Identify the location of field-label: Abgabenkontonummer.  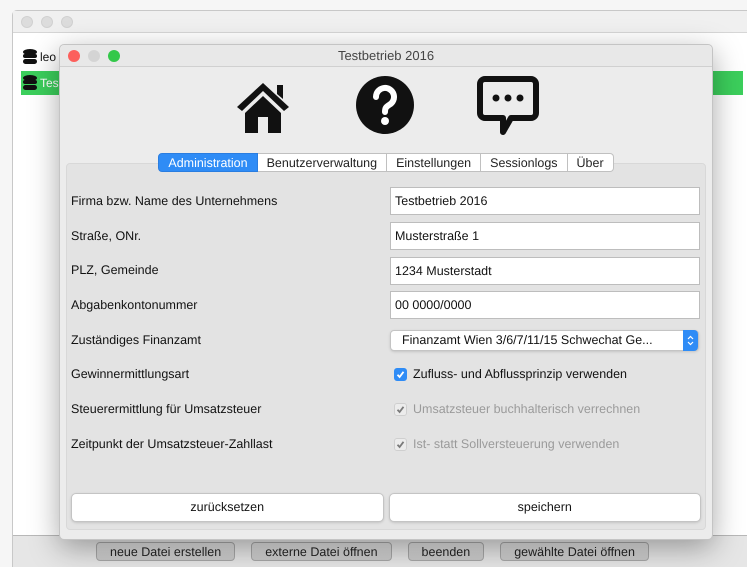
(134, 305).